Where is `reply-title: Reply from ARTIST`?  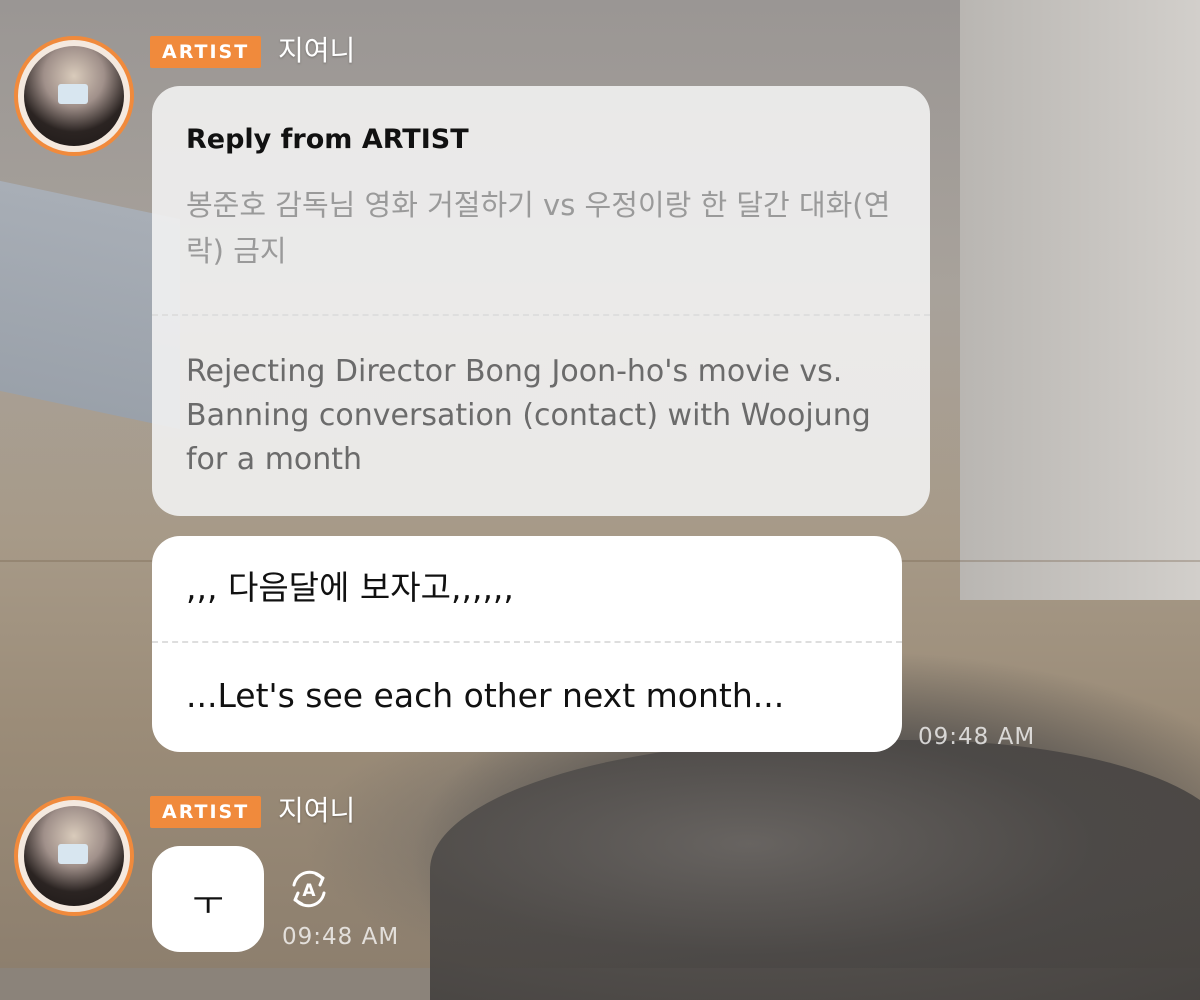 reply-title: Reply from ARTIST is located at coordinates (327, 139).